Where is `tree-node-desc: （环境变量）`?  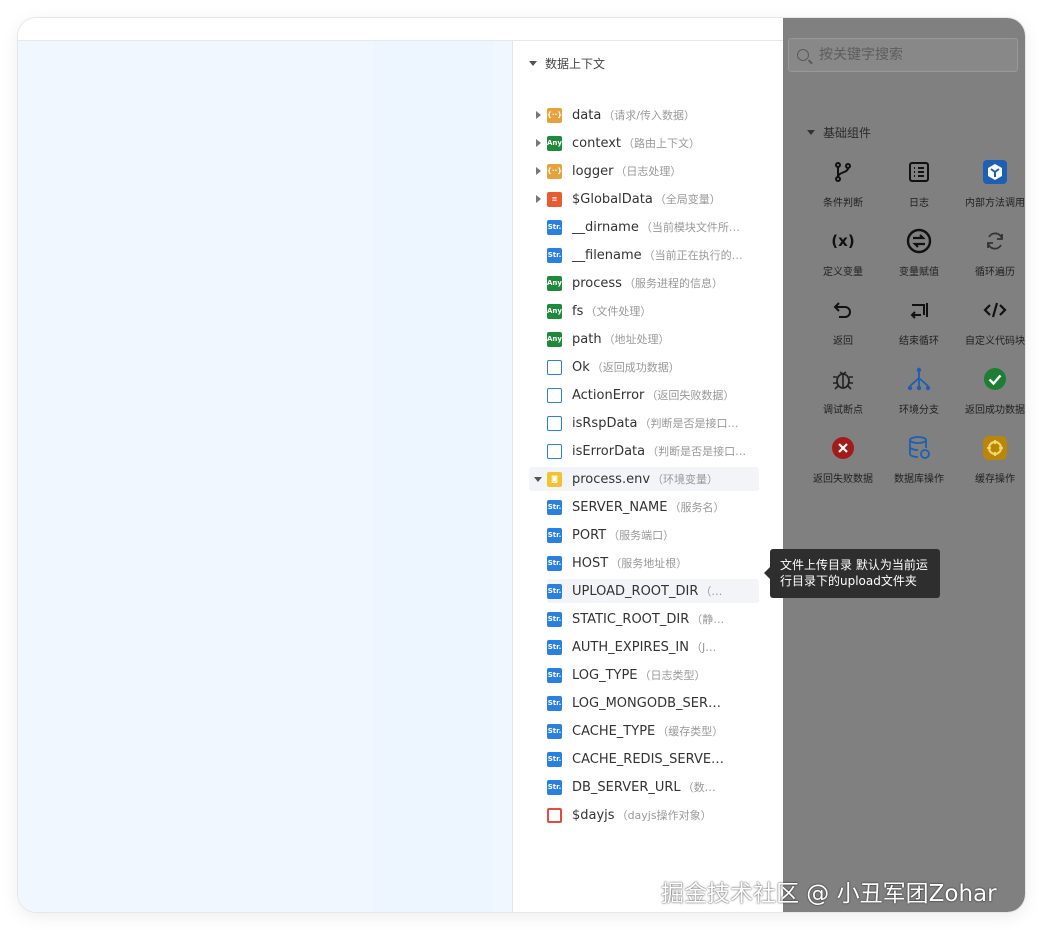 tree-node-desc: （环境变量） is located at coordinates (685, 479).